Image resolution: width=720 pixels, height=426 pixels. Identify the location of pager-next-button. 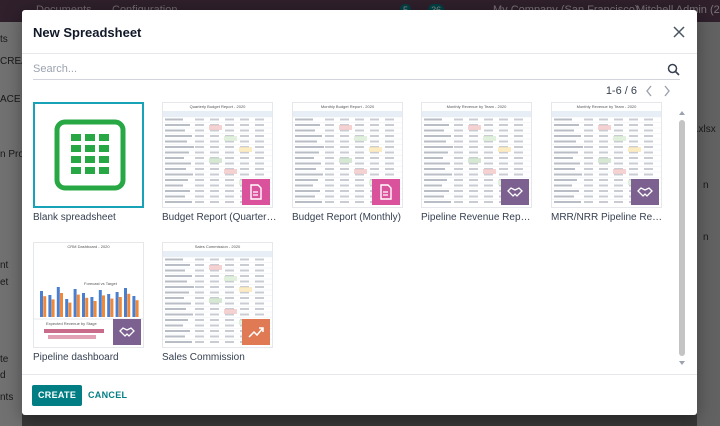
(667, 91).